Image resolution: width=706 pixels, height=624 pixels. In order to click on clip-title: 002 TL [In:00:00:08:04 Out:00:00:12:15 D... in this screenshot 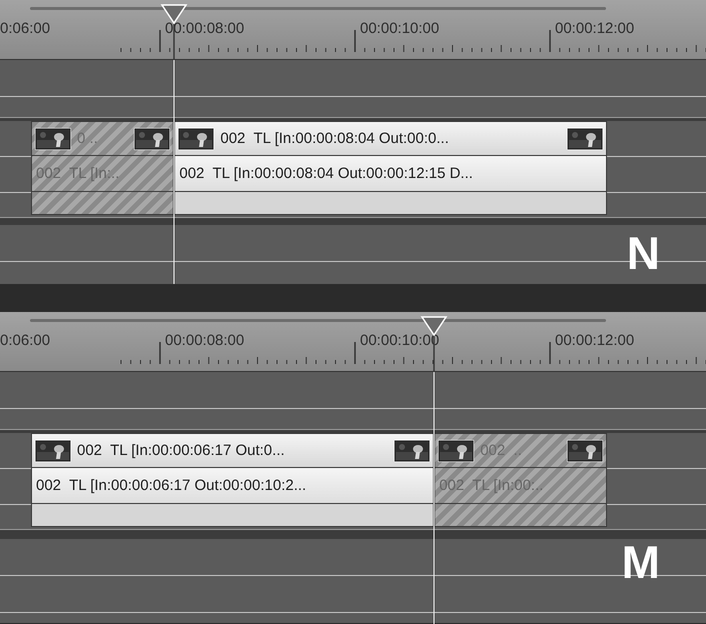, I will do `click(390, 174)`.